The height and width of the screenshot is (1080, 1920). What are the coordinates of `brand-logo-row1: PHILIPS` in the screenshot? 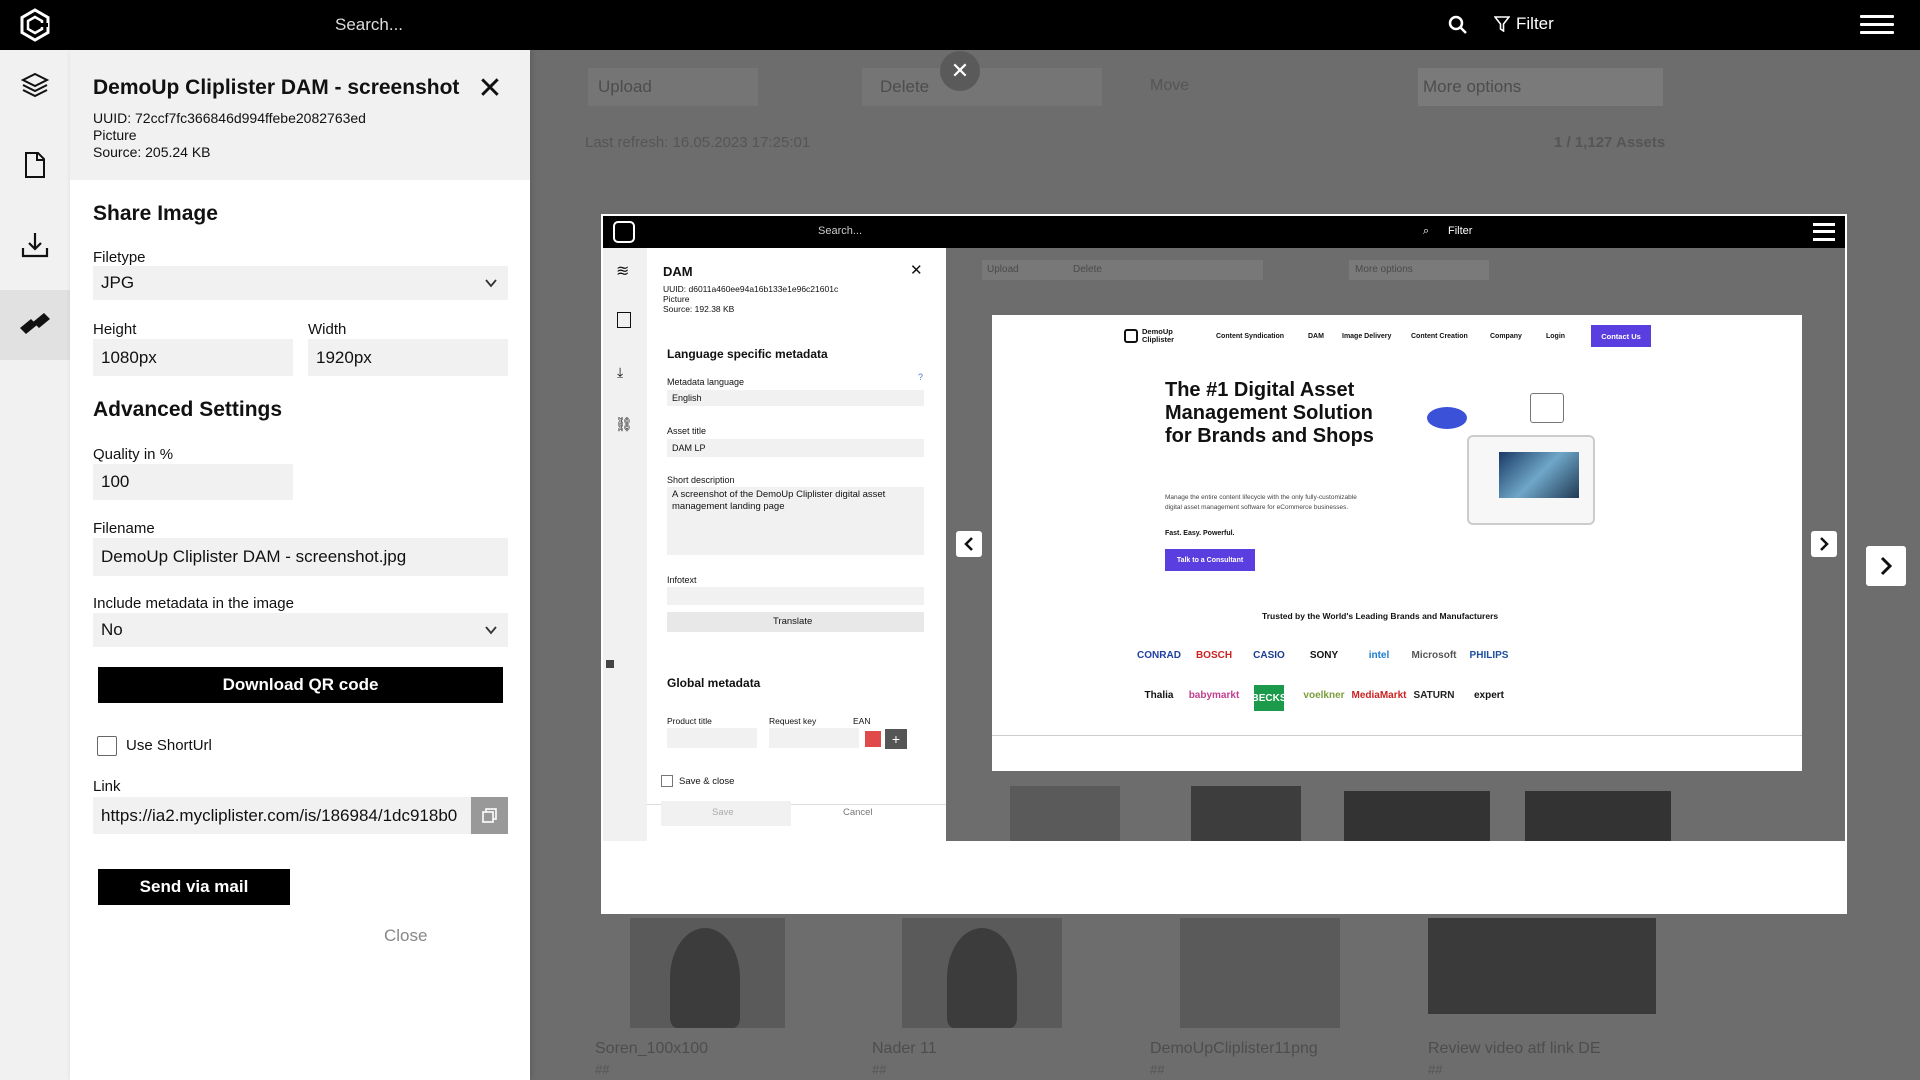 It's located at (1489, 655).